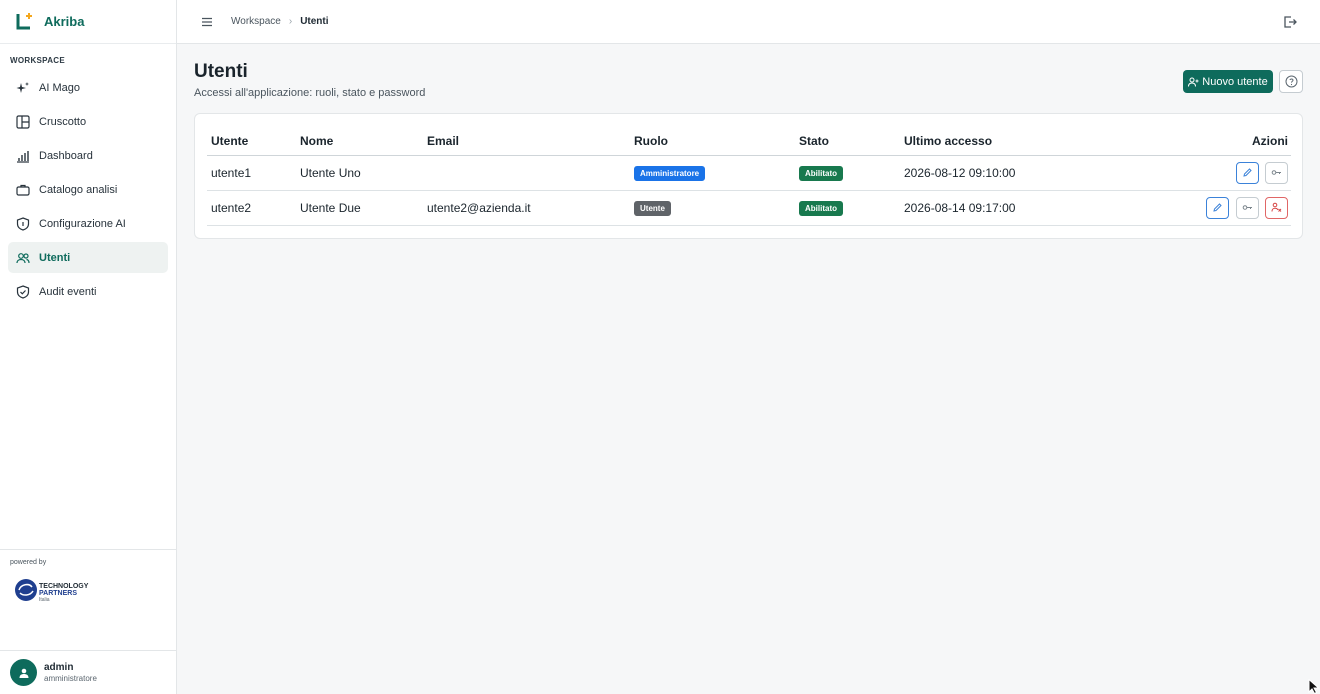  What do you see at coordinates (712, 173) in the screenshot?
I see `cell-role: Amministratore` at bounding box center [712, 173].